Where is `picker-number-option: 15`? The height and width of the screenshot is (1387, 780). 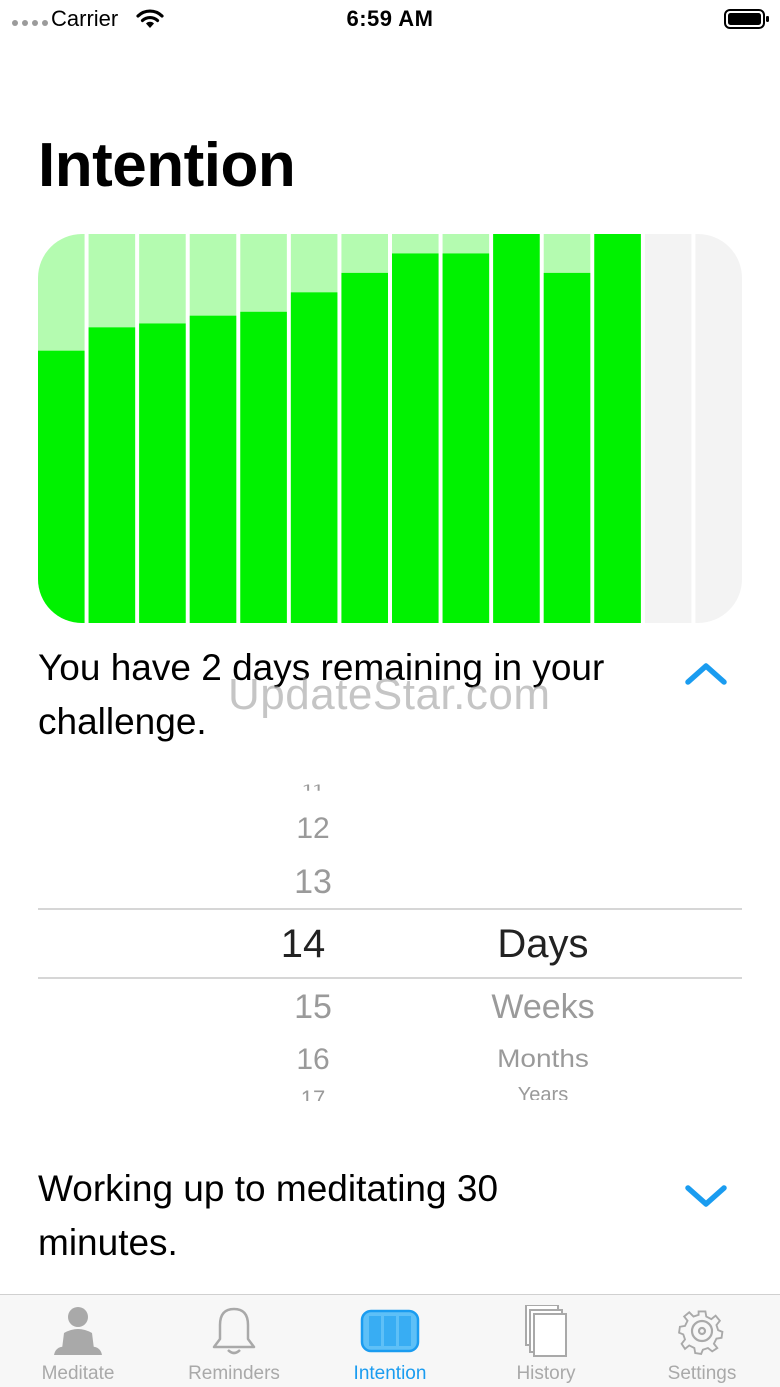 picker-number-option: 15 is located at coordinates (313, 1007).